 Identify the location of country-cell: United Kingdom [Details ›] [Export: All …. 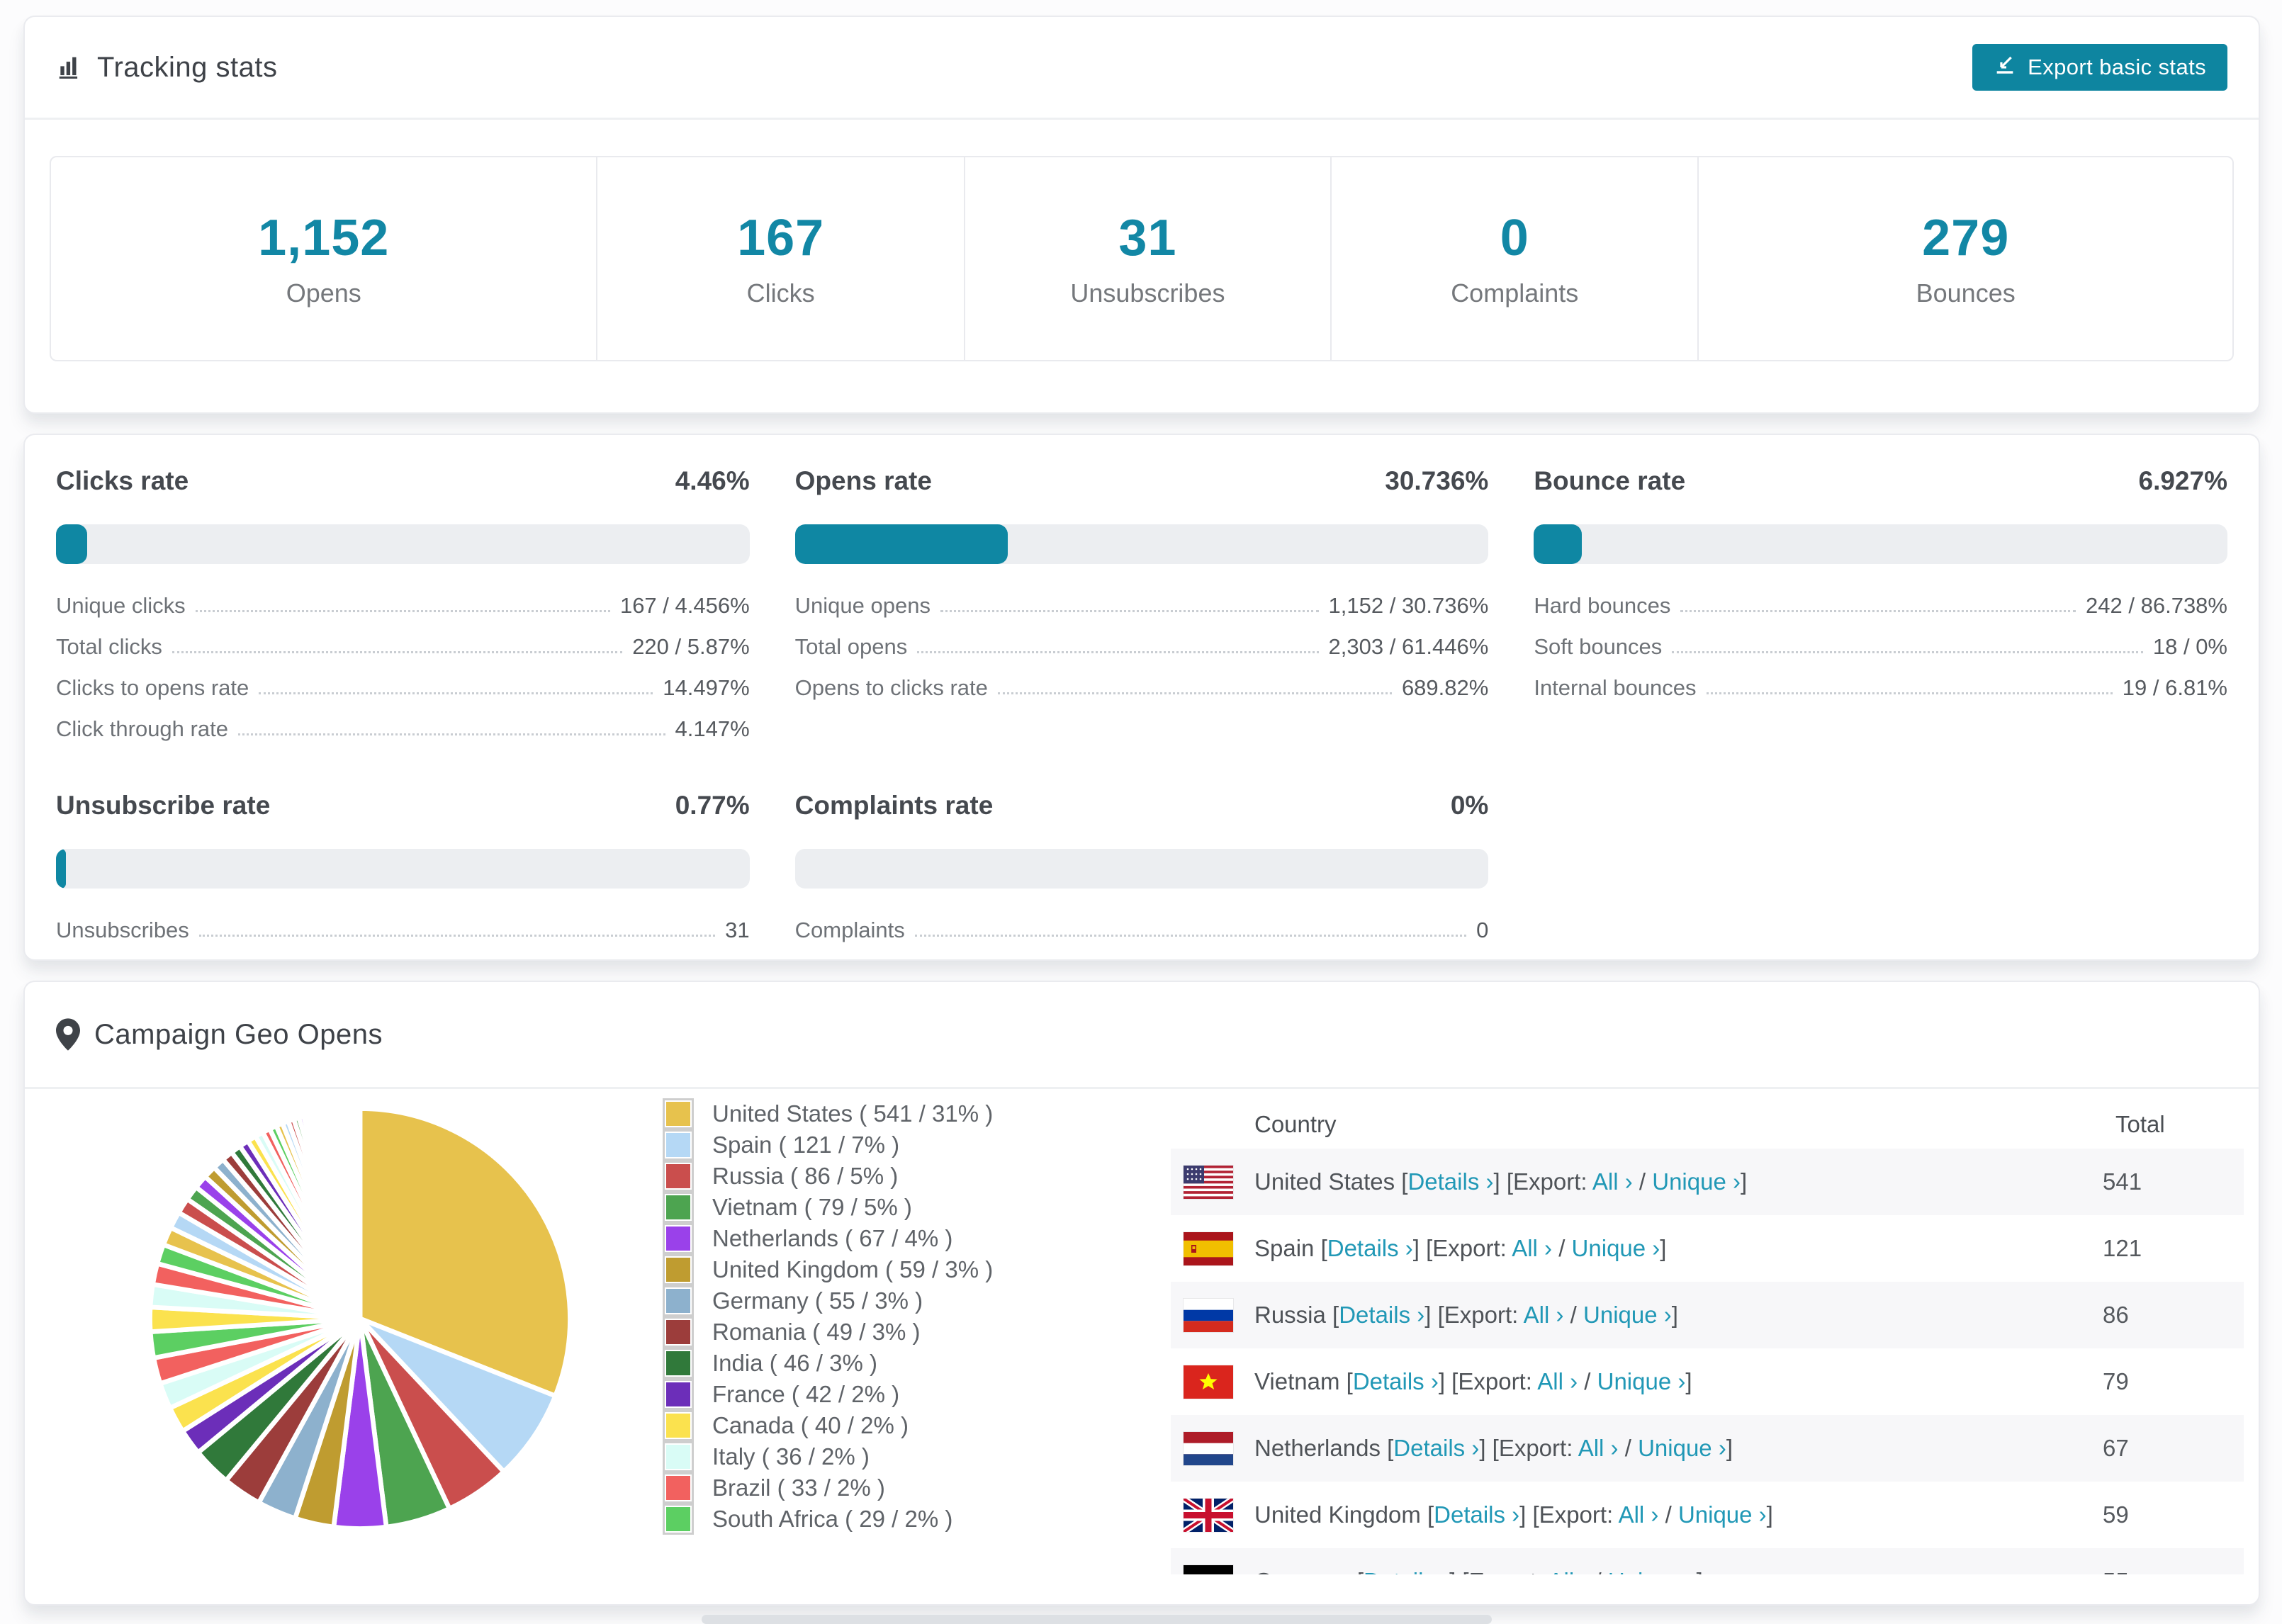
(1513, 1515).